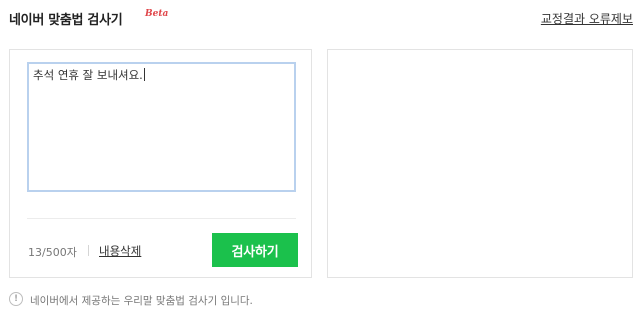 The image size is (640, 317). Describe the element at coordinates (52, 252) in the screenshot. I see `character-counter: 13/500자` at that location.